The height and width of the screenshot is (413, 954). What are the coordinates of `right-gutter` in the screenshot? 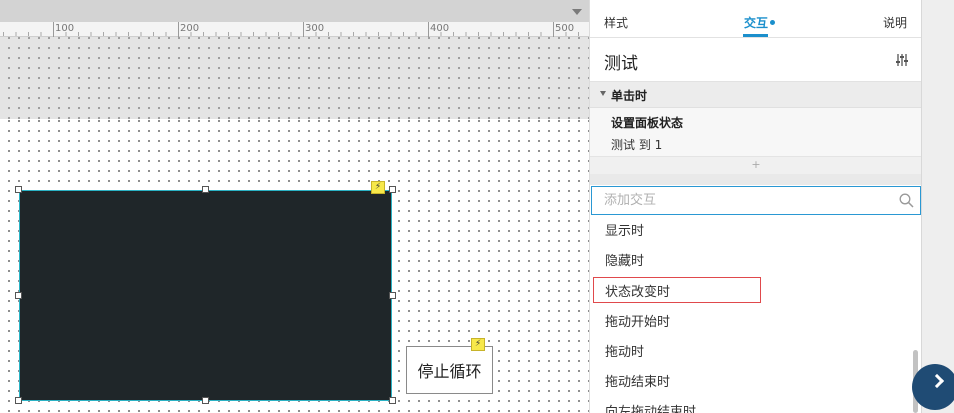 It's located at (937, 206).